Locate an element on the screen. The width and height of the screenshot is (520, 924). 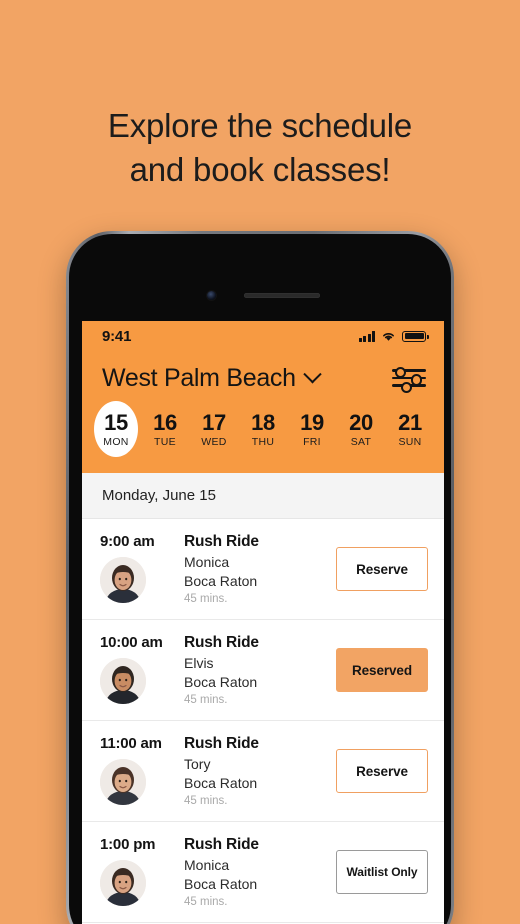
date-chip-weekday: THU is located at coordinates (263, 441).